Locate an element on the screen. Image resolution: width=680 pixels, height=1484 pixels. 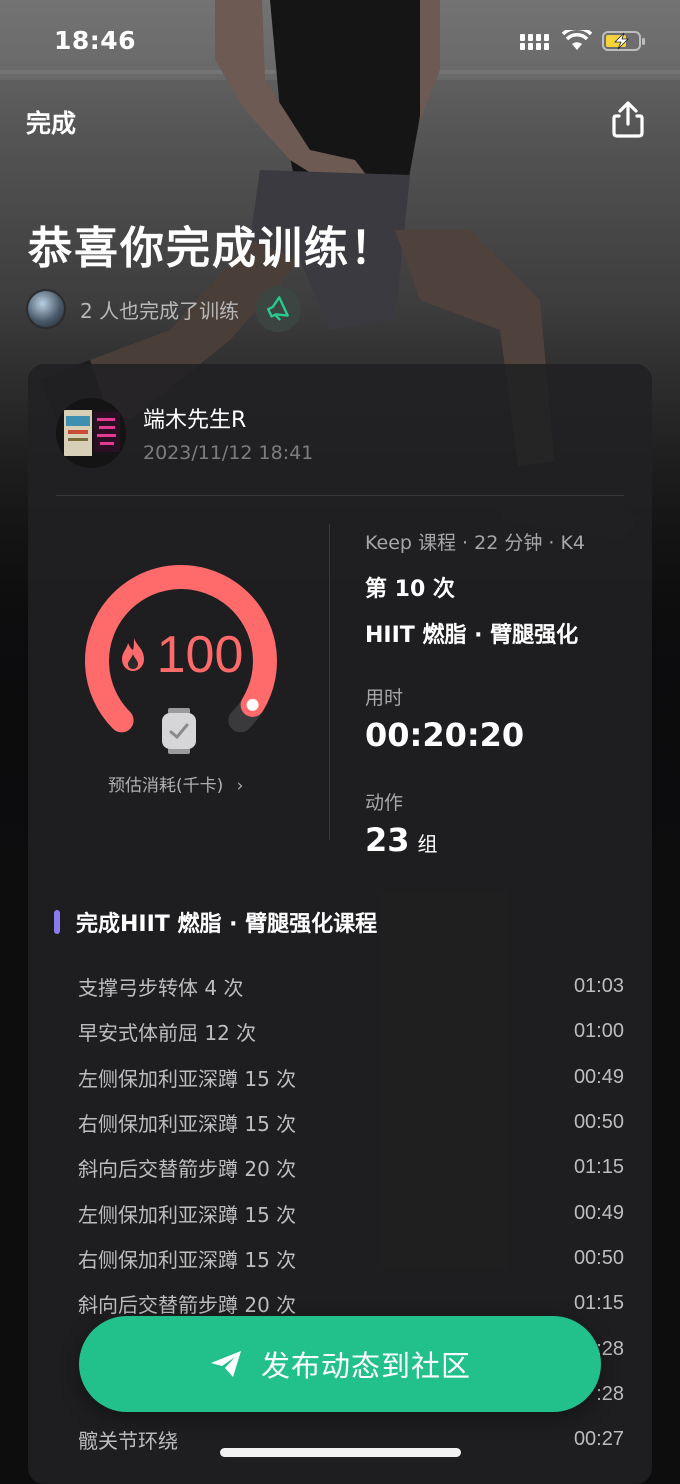
calorie-gauge-svg: 100 is located at coordinates (181, 659).